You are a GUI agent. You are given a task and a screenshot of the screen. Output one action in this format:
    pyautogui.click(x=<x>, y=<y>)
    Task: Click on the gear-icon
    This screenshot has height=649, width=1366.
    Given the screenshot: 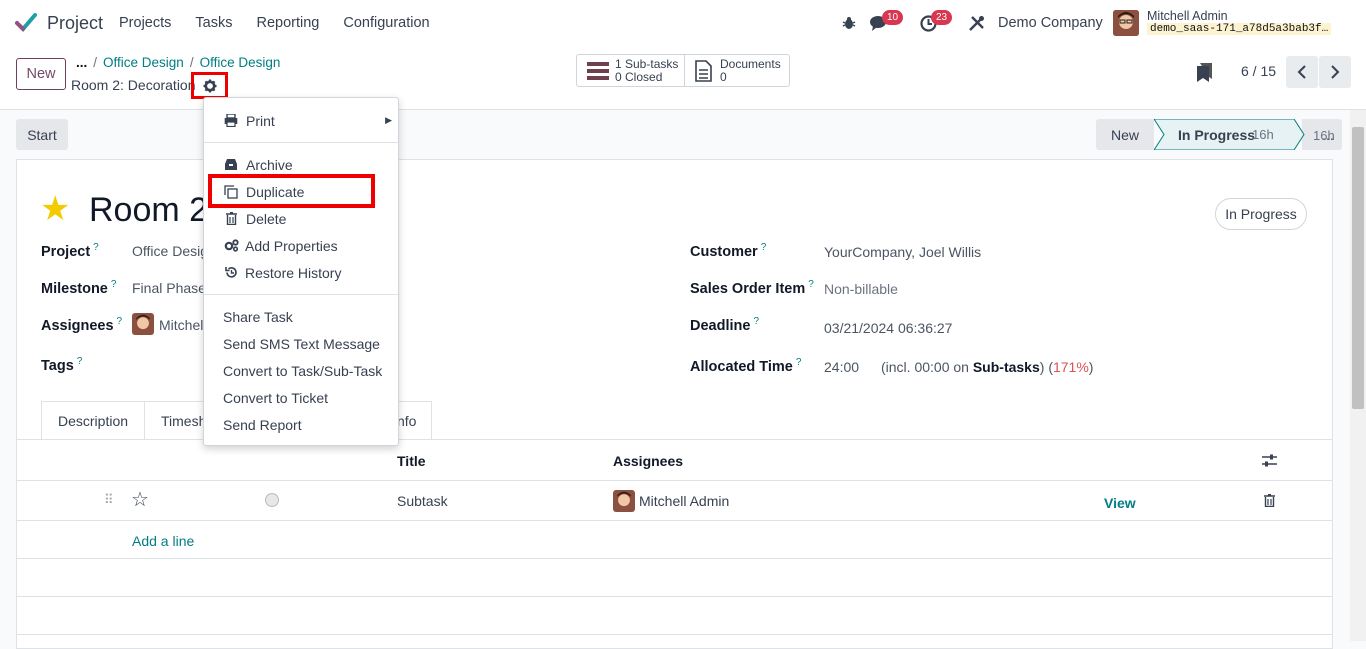 What is the action you would take?
    pyautogui.click(x=210, y=86)
    